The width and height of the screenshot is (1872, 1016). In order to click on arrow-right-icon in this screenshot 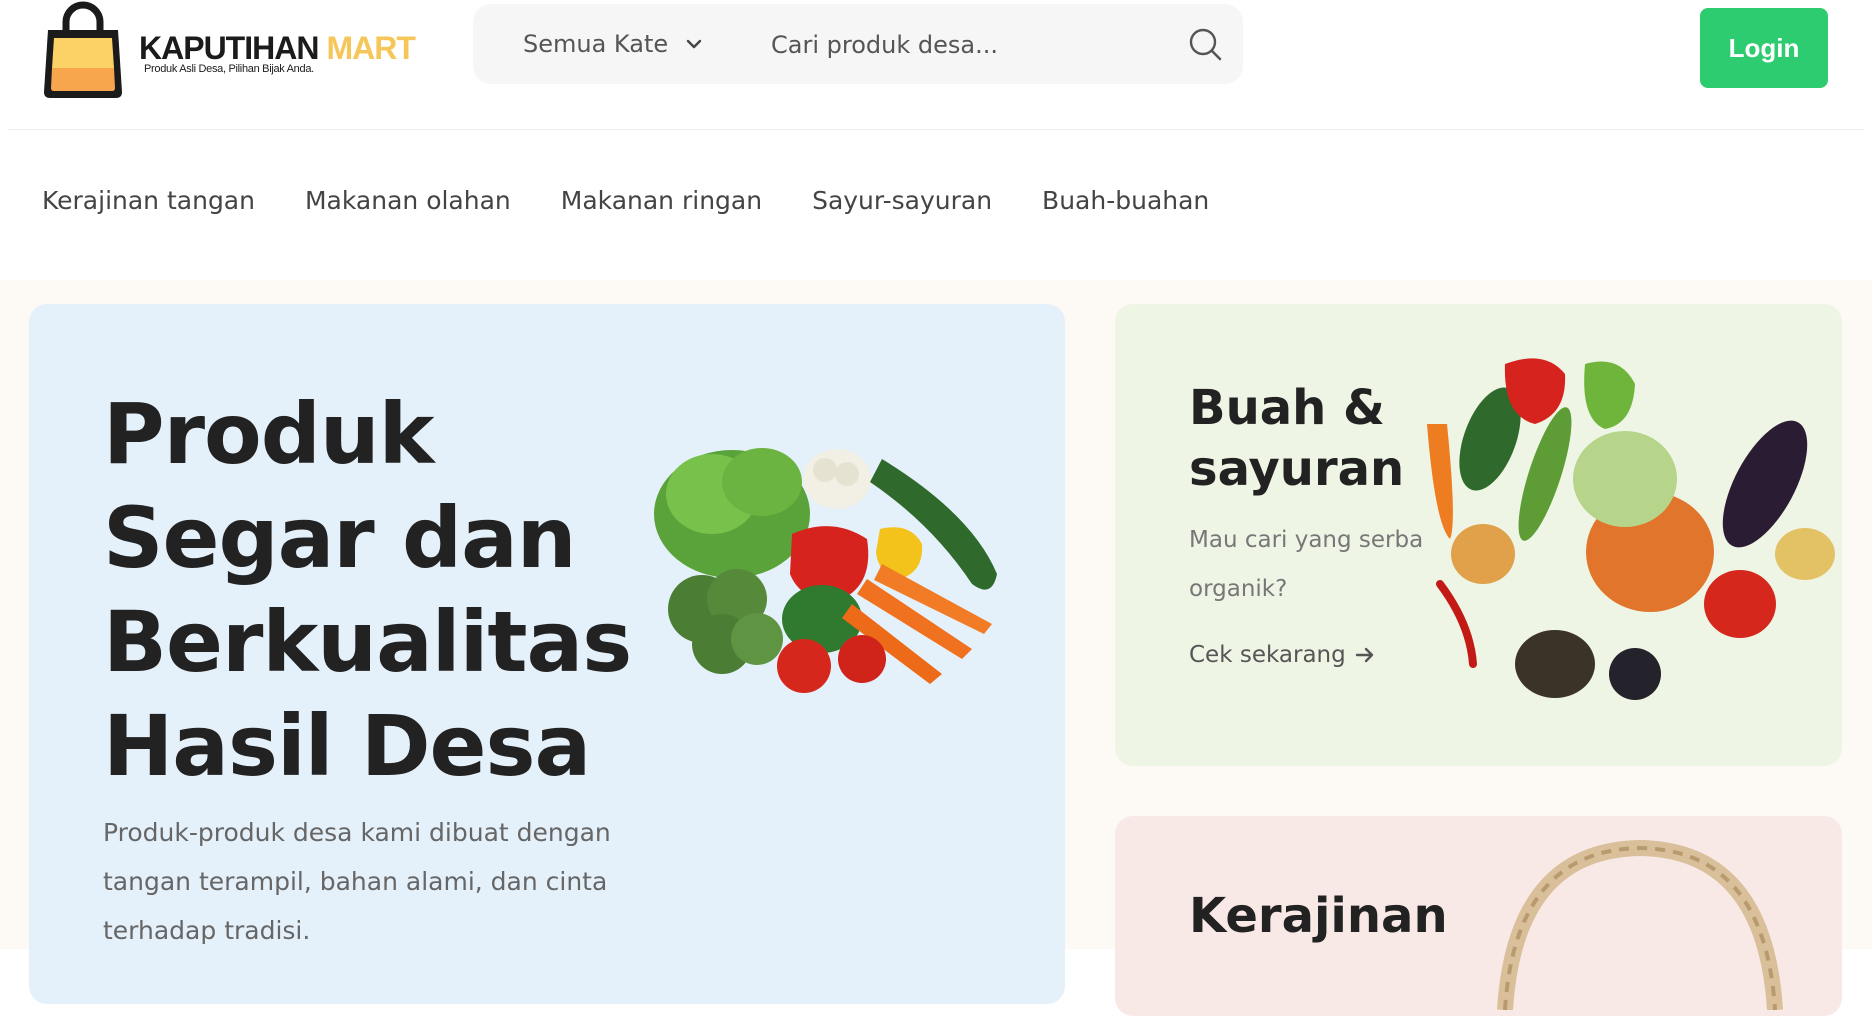, I will do `click(1364, 655)`.